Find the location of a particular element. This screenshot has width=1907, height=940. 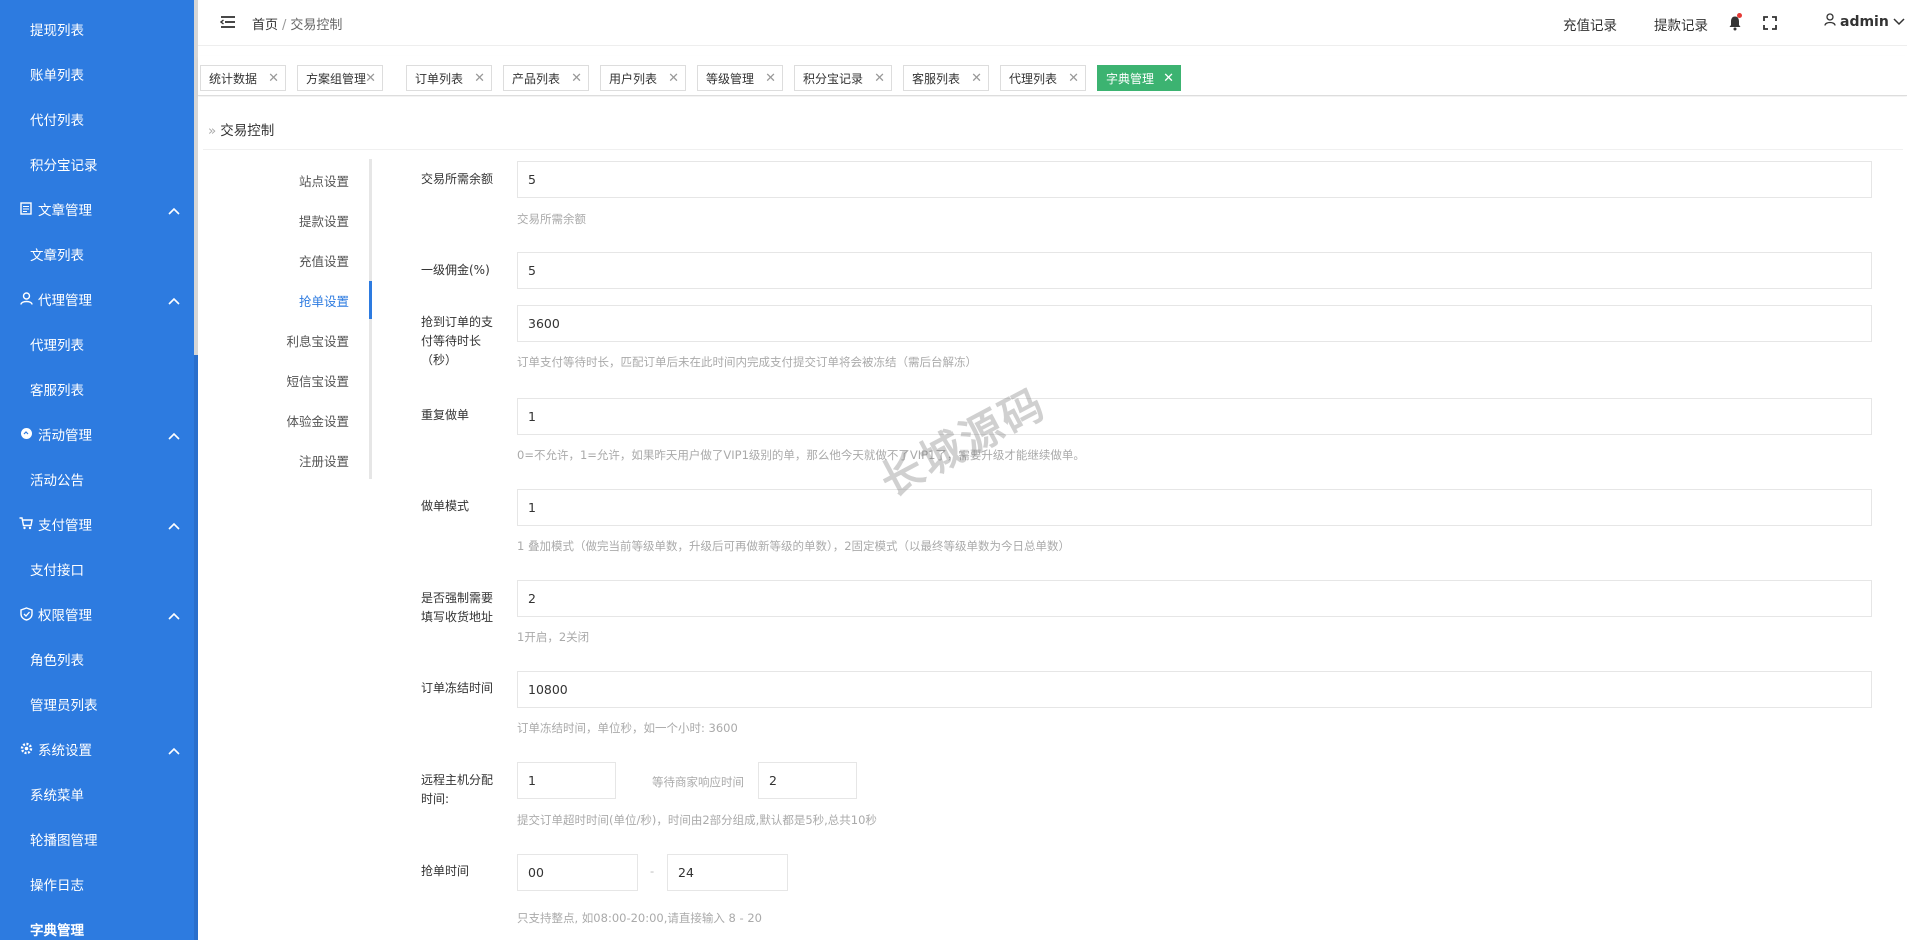

sidebar-item-points-record: 积分宝记录 is located at coordinates (97, 163).